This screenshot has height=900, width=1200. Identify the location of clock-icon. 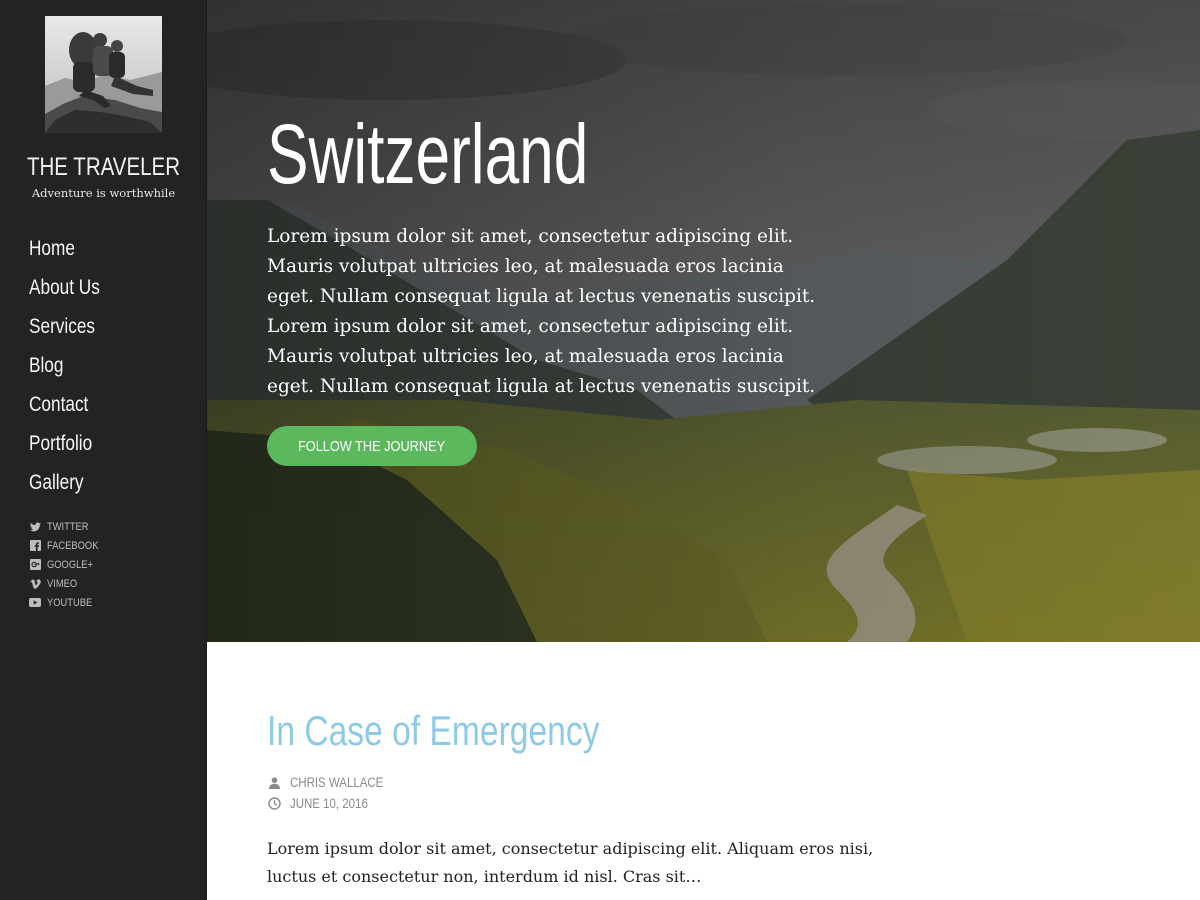
(274, 804).